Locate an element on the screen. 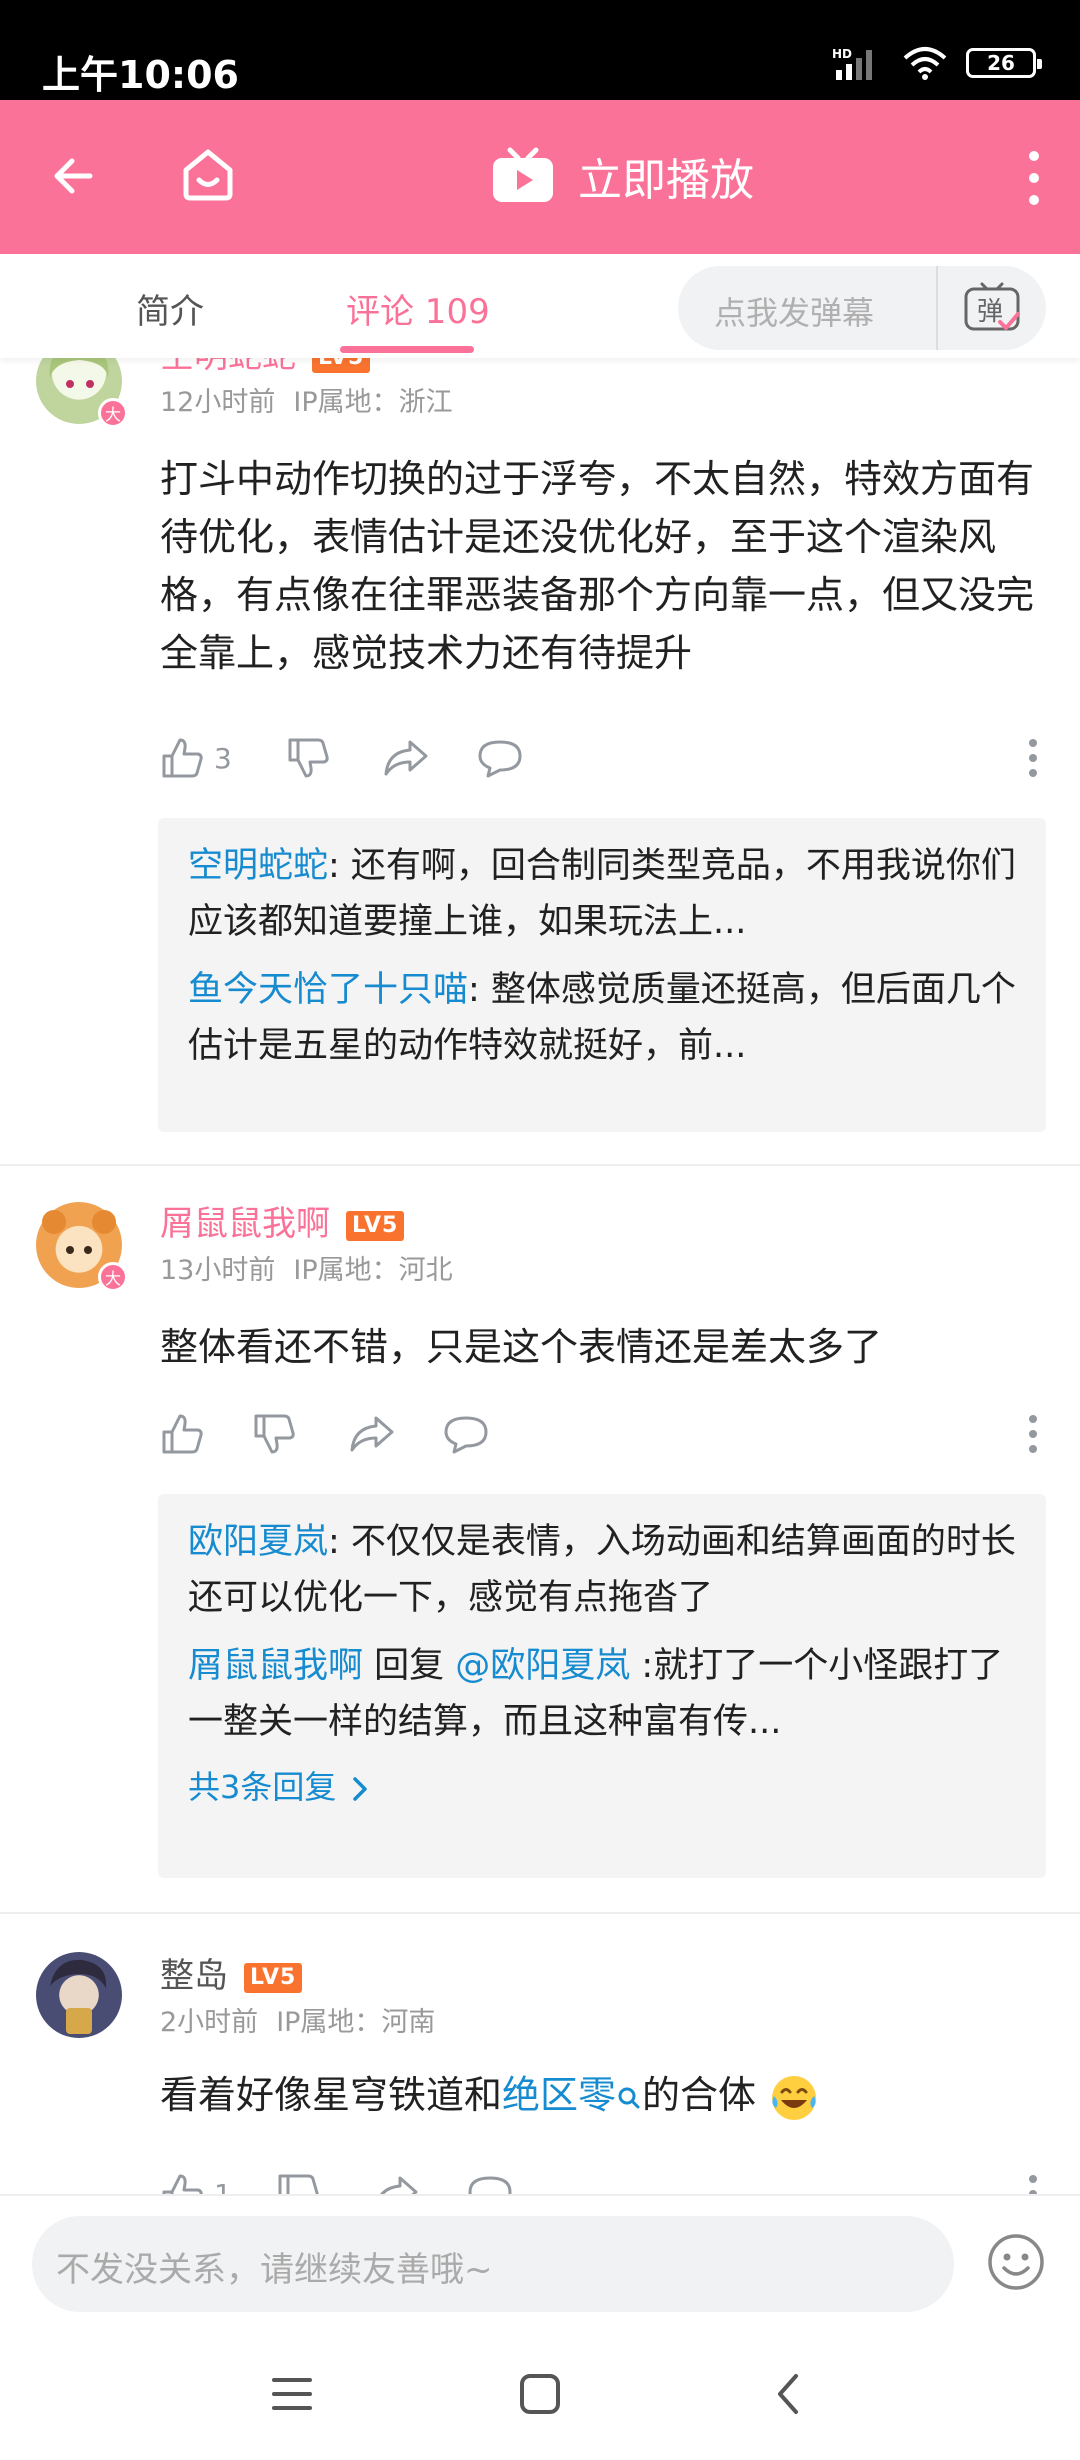  play-now-label: 立即播放 is located at coordinates (666, 180).